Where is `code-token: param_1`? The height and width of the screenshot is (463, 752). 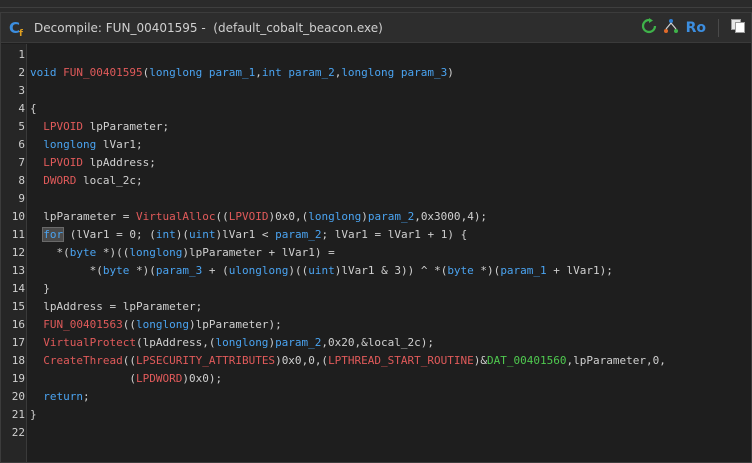
code-token: param_1 is located at coordinates (523, 270).